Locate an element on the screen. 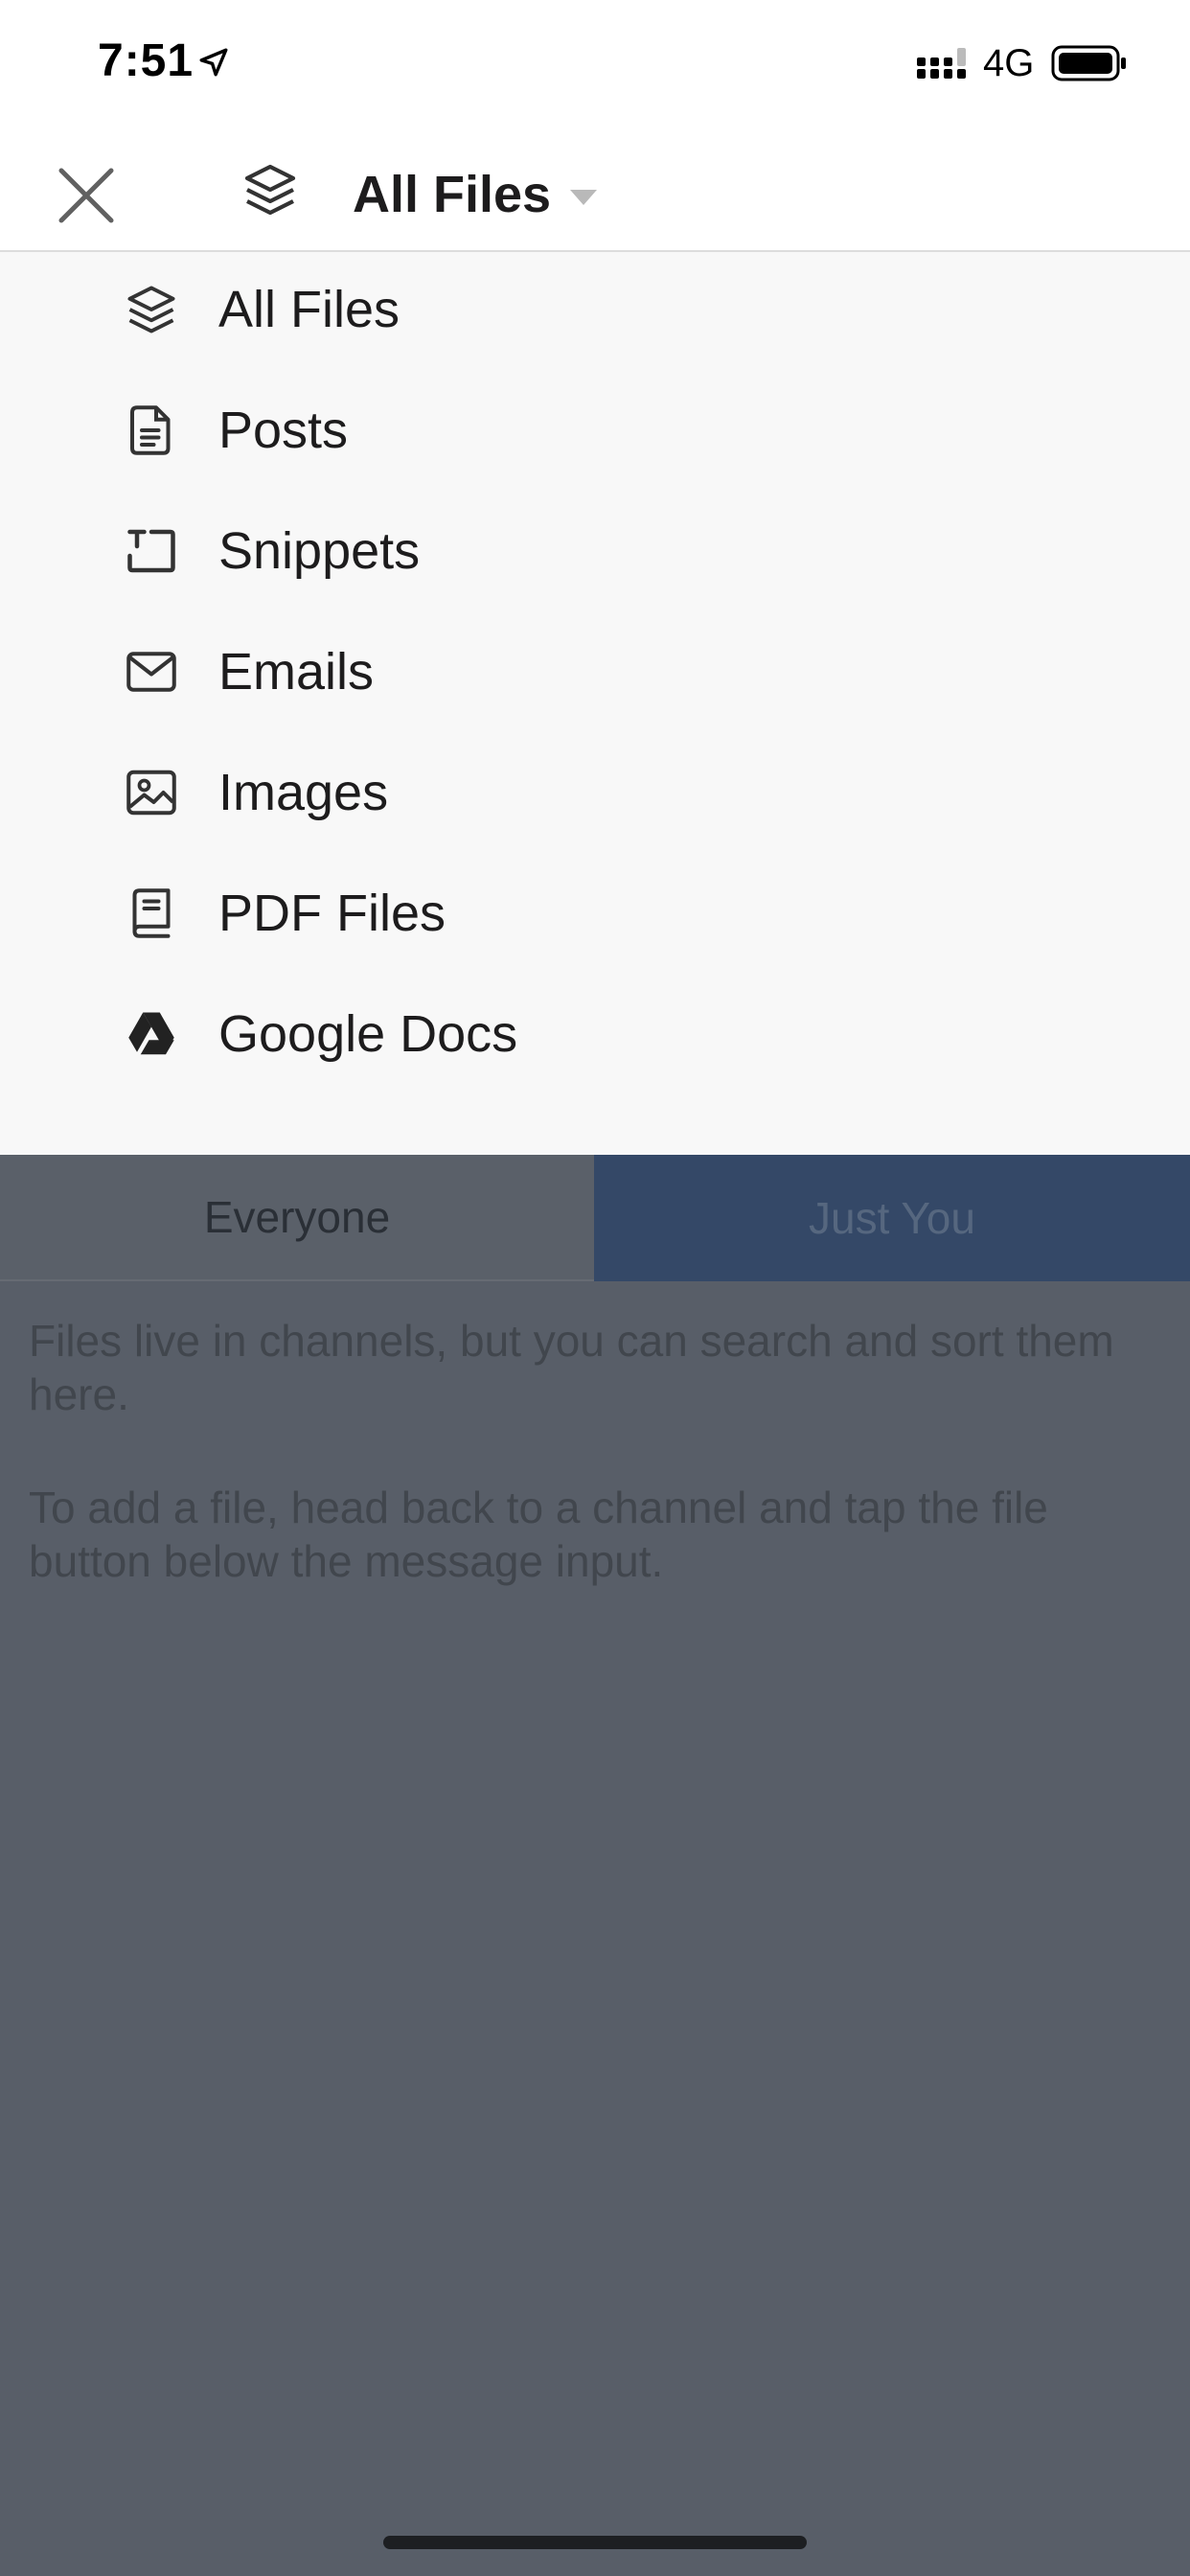 This screenshot has width=1190, height=2576. home-indicator is located at coordinates (595, 2542).